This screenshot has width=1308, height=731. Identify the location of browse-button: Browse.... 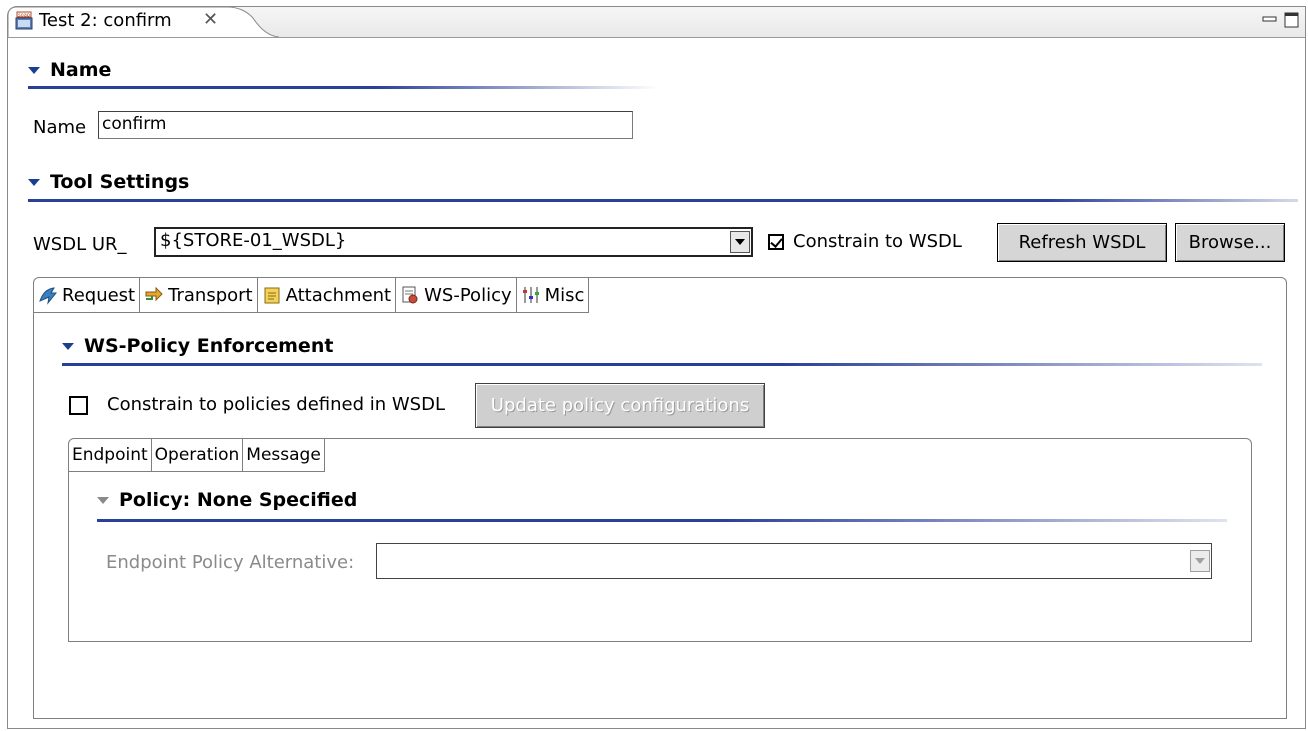
(1230, 242).